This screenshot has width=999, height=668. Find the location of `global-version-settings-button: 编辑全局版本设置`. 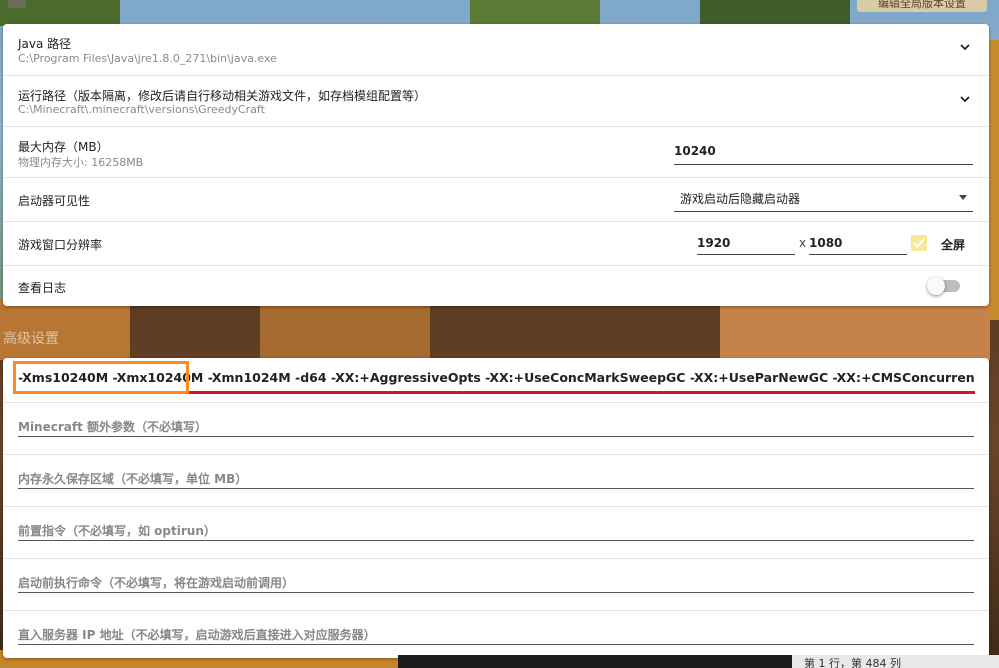

global-version-settings-button: 编辑全局版本设置 is located at coordinates (922, 6).